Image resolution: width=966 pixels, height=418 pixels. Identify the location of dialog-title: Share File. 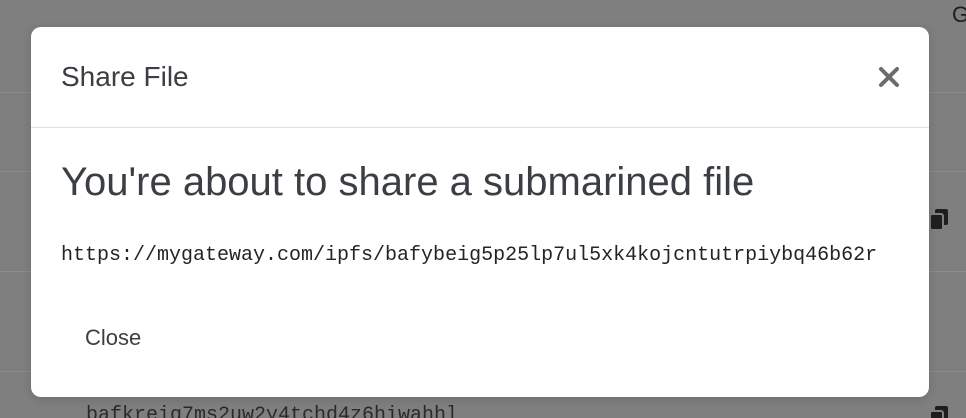
(125, 76).